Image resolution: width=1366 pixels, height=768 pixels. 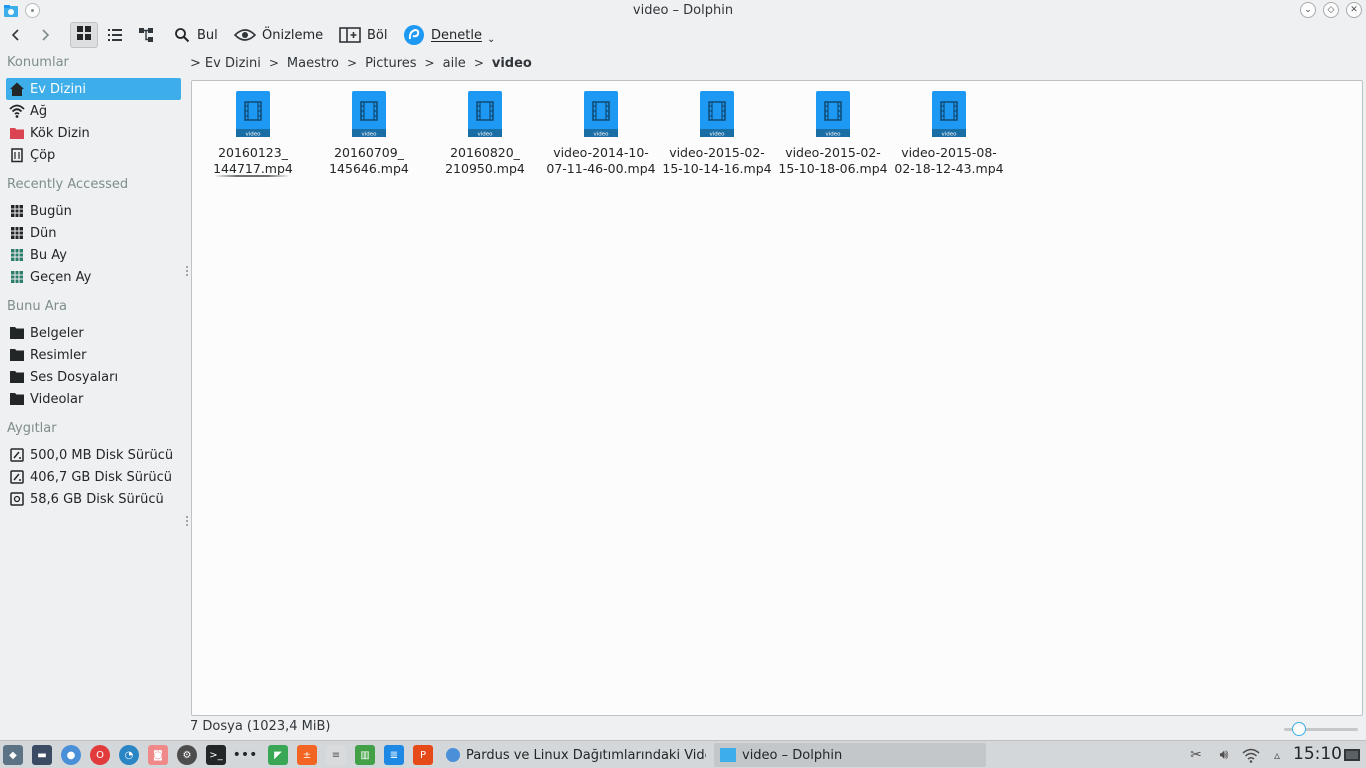 I want to click on chevron-up-icon: ▵, so click(x=1277, y=755).